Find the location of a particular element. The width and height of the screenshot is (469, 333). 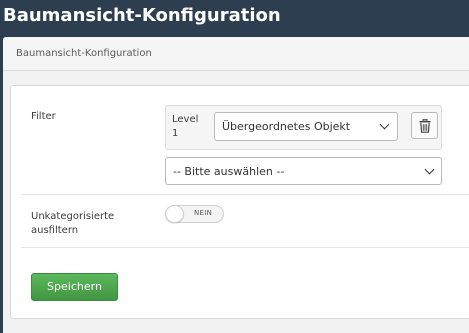

panel-heading: Baumansicht-Konfiguration is located at coordinates (236, 54).